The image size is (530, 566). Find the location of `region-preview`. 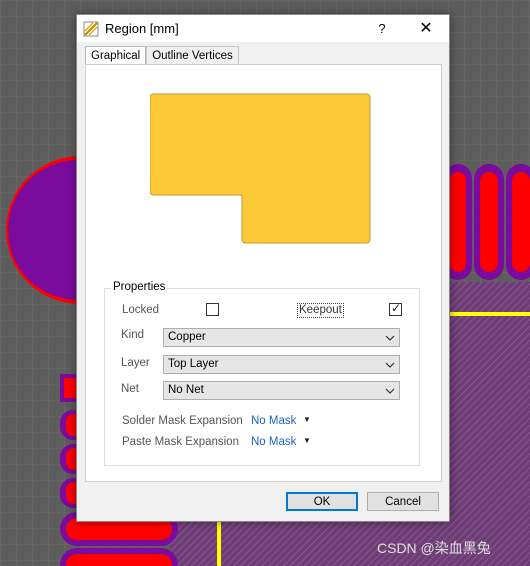

region-preview is located at coordinates (260, 168).